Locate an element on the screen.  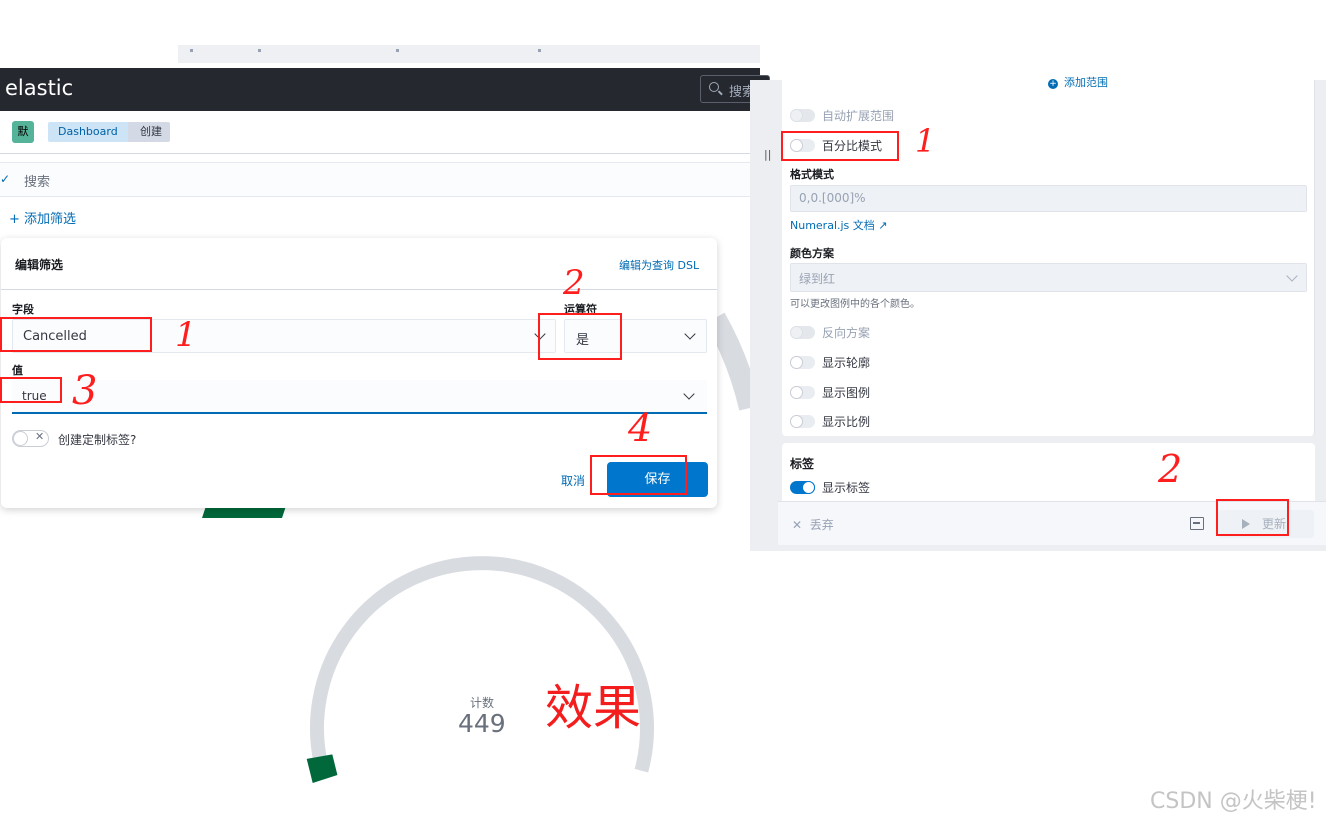
gauge-track is located at coordinates (482, 664).